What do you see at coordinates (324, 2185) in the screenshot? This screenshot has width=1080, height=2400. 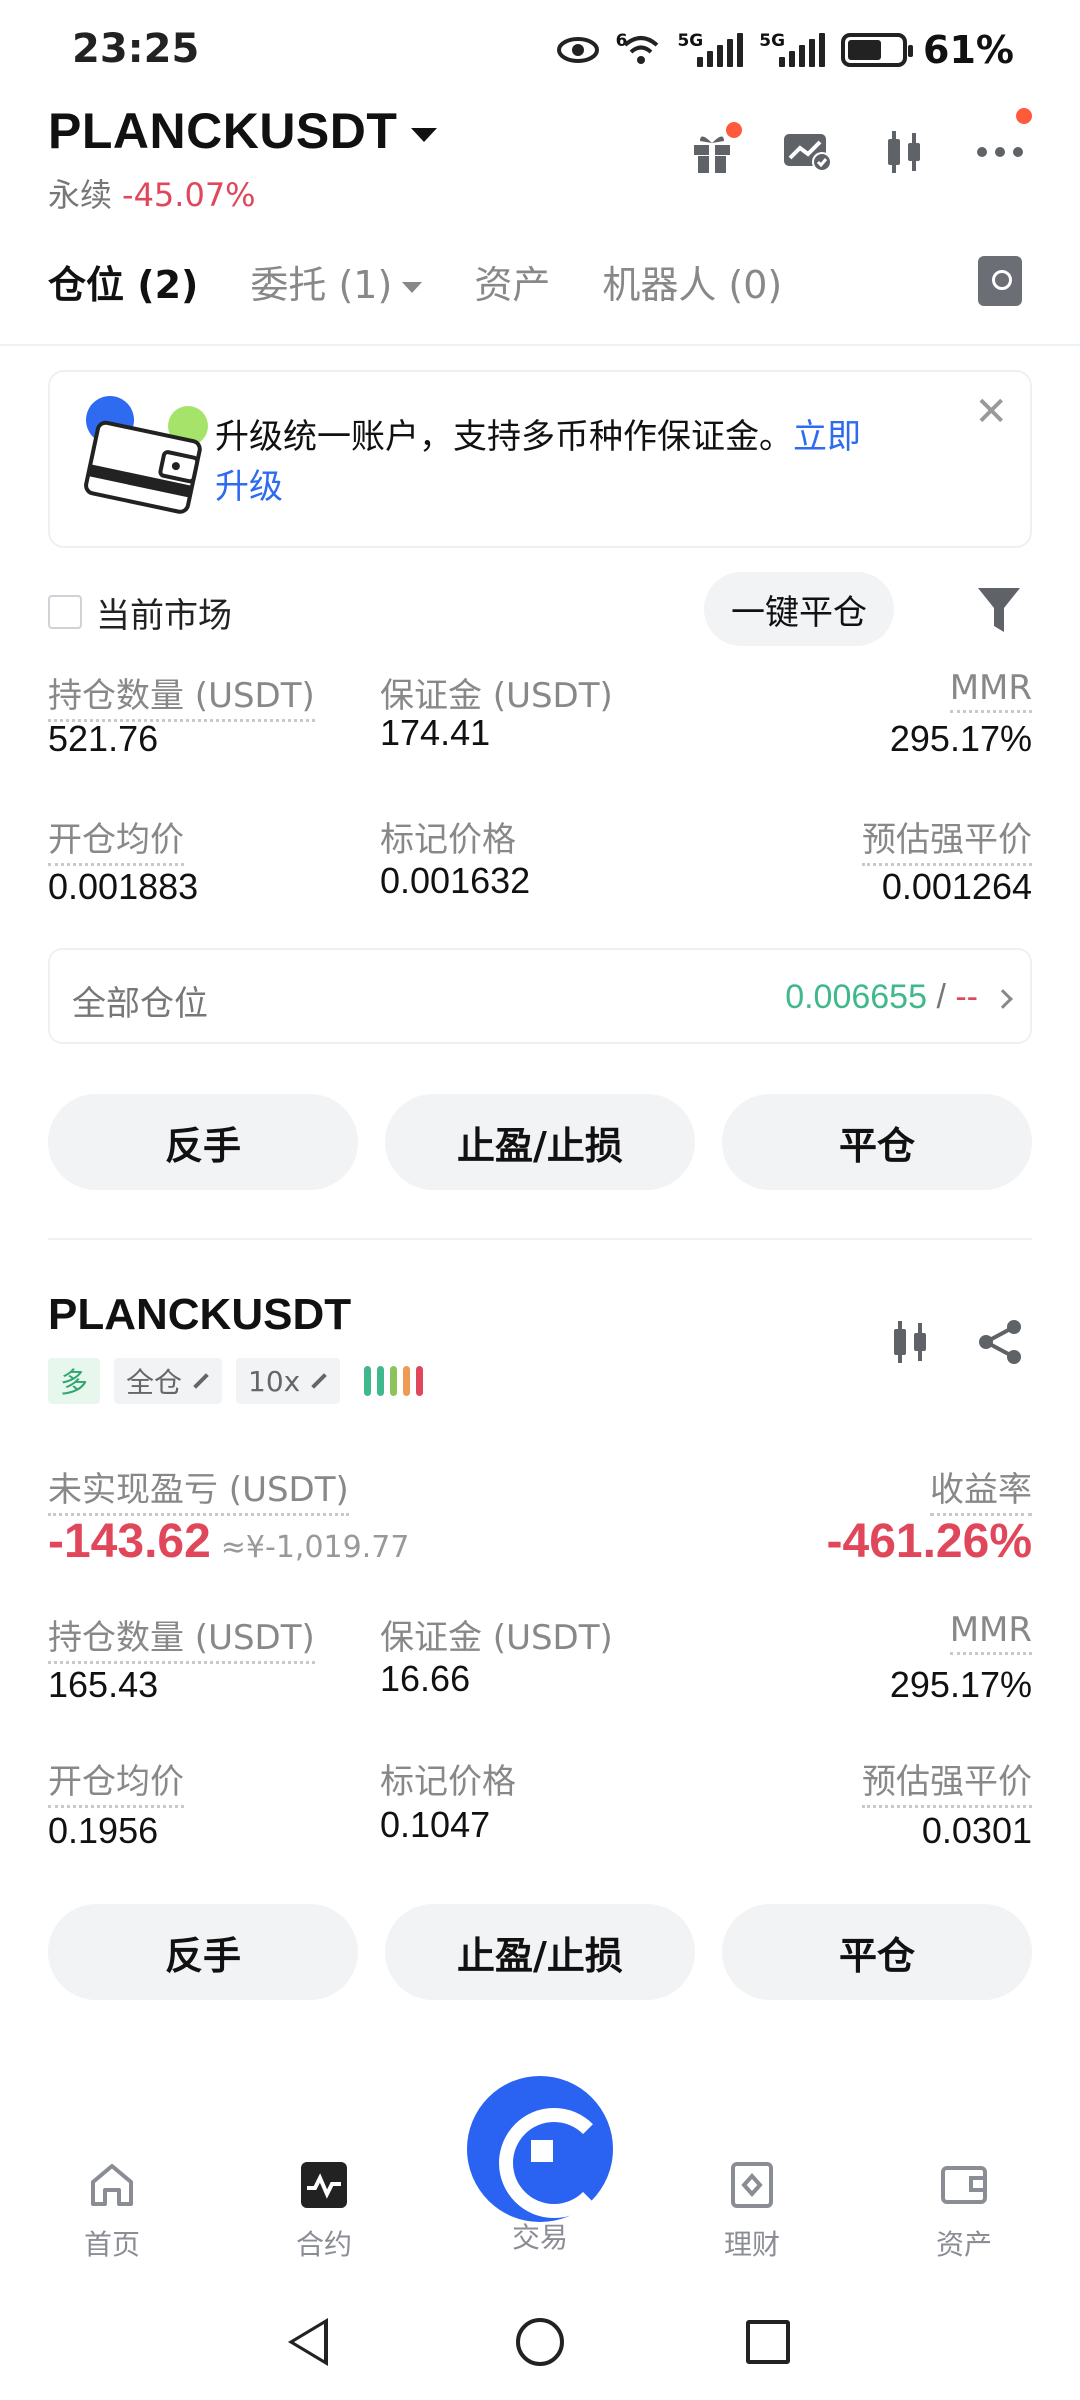 I see `futures-icon` at bounding box center [324, 2185].